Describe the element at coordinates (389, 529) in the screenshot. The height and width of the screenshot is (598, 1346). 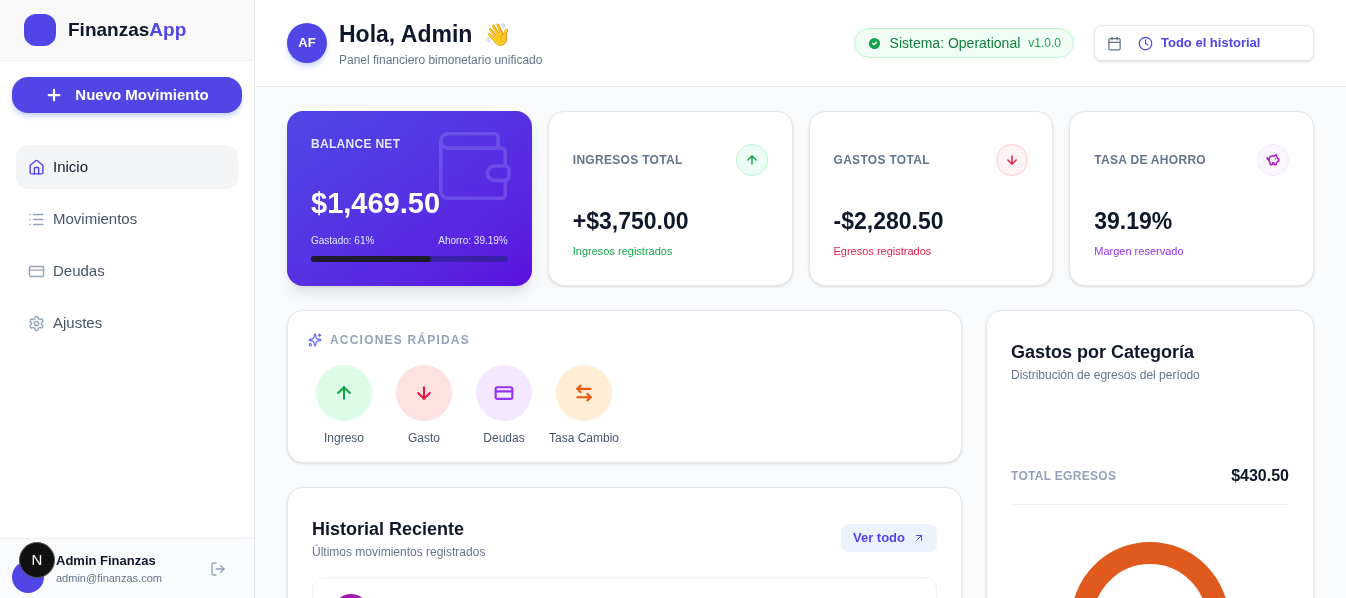
I see `history-title: Historial Reciente` at that location.